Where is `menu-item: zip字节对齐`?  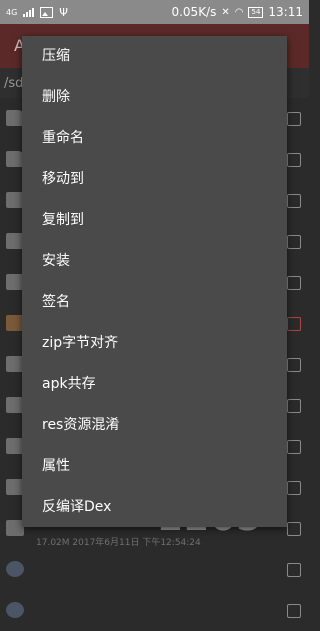 menu-item: zip字节对齐 is located at coordinates (154, 343).